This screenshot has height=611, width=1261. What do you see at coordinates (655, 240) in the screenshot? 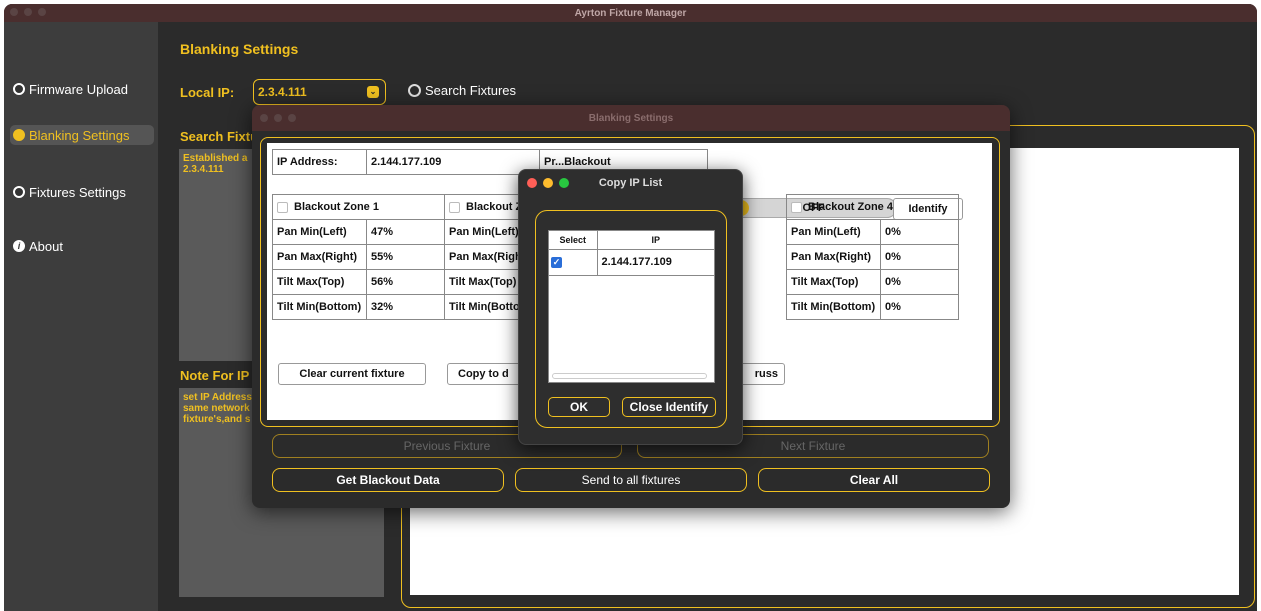
I see `col-ip-header: IP` at bounding box center [655, 240].